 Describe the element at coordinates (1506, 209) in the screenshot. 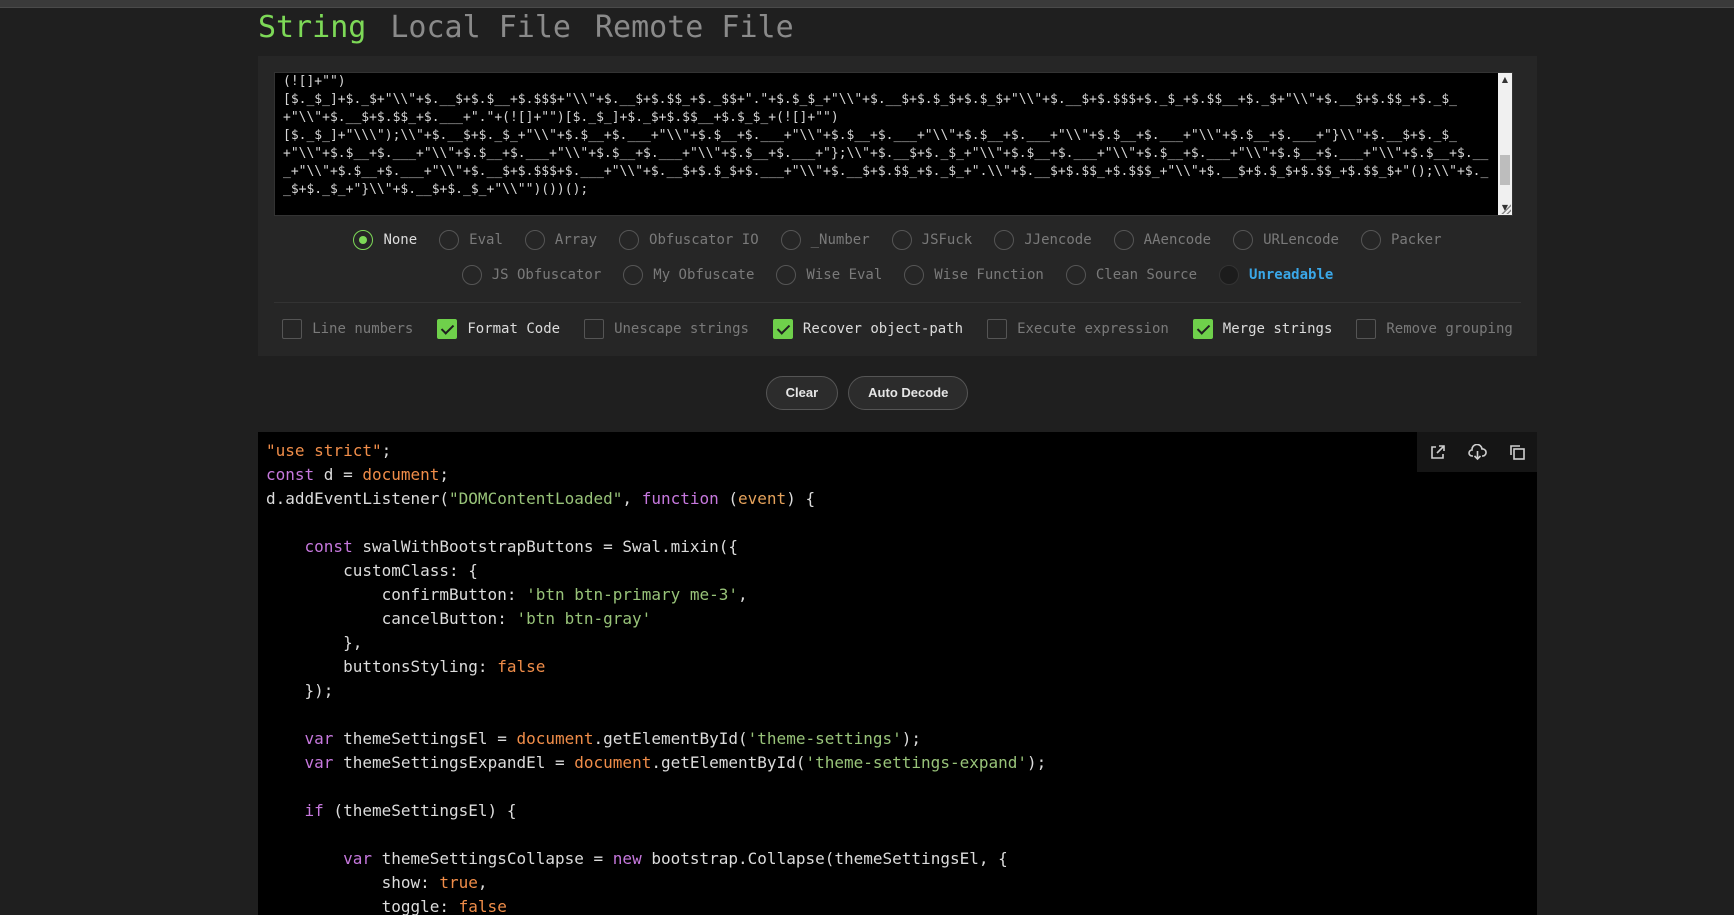

I see `resize-grip-icon` at that location.